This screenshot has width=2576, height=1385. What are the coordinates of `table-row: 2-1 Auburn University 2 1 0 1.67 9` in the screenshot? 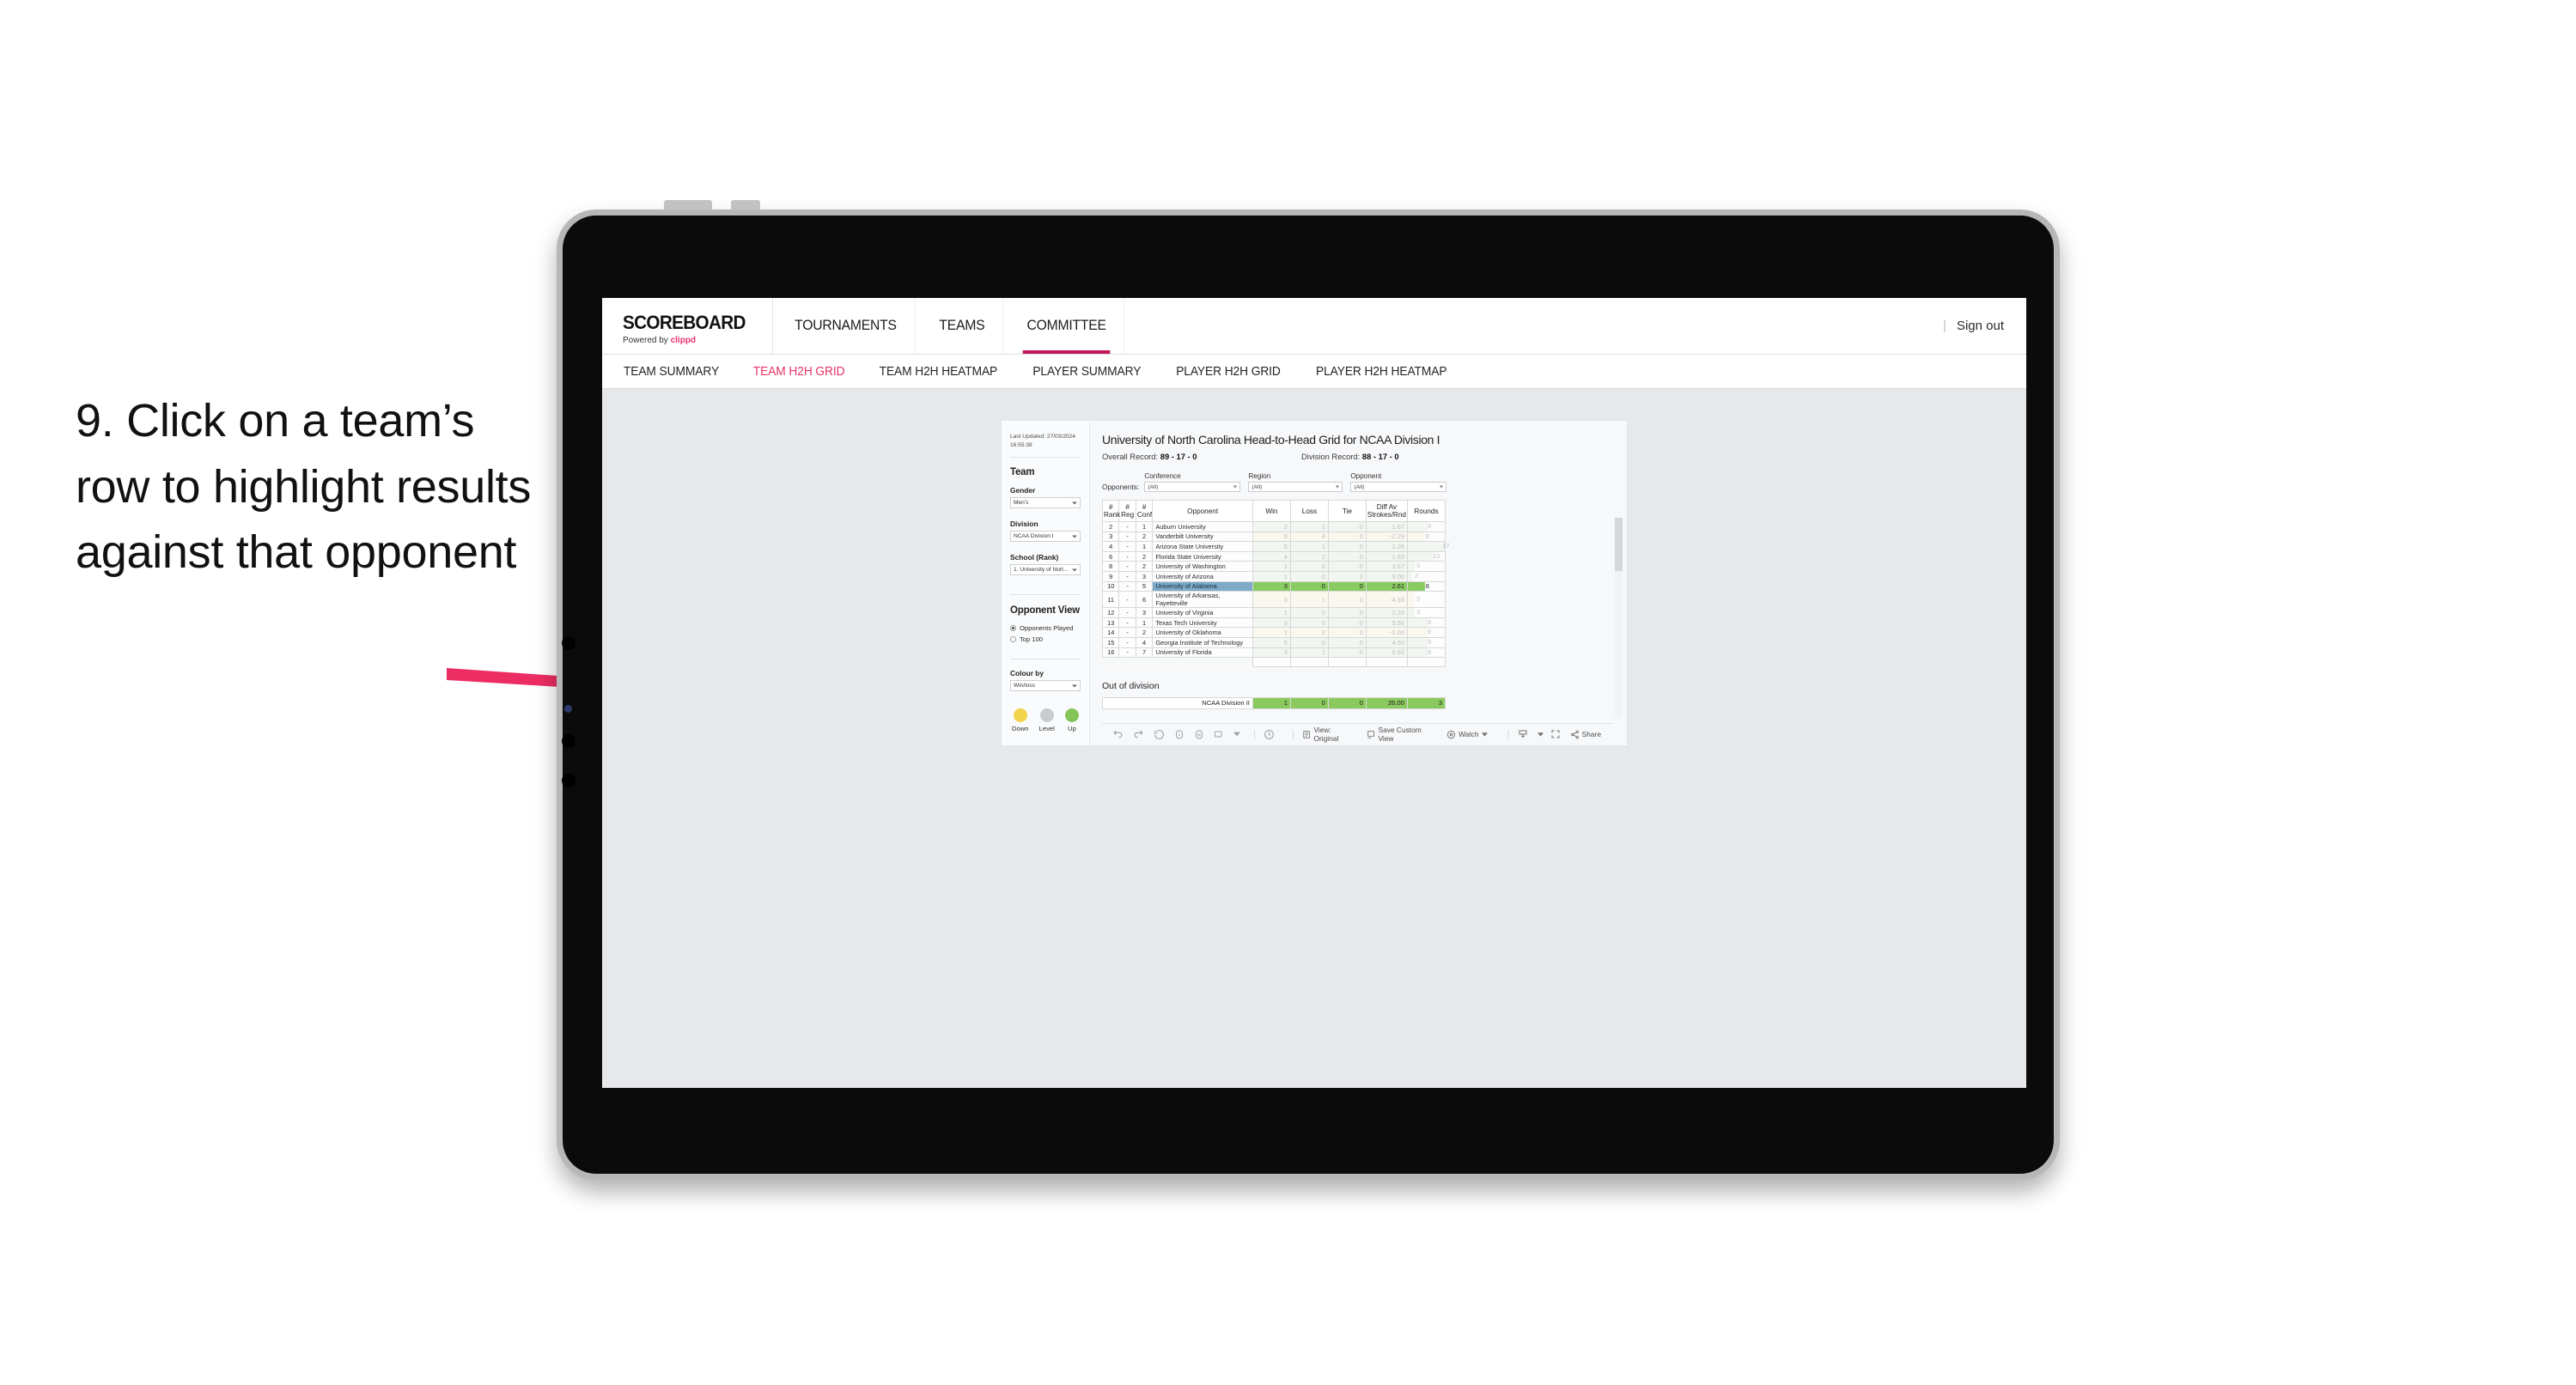 It's located at (1273, 526).